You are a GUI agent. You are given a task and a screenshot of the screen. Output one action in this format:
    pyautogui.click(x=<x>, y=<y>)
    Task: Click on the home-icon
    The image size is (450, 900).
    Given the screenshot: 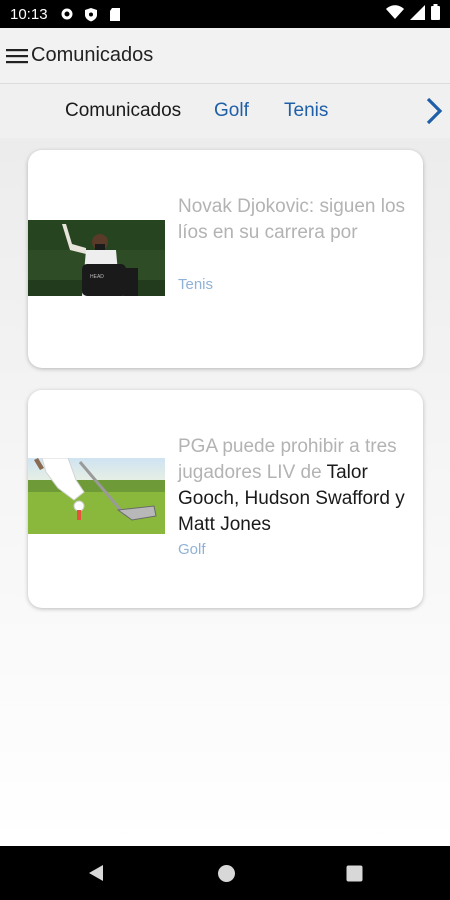 What is the action you would take?
    pyautogui.click(x=226, y=873)
    